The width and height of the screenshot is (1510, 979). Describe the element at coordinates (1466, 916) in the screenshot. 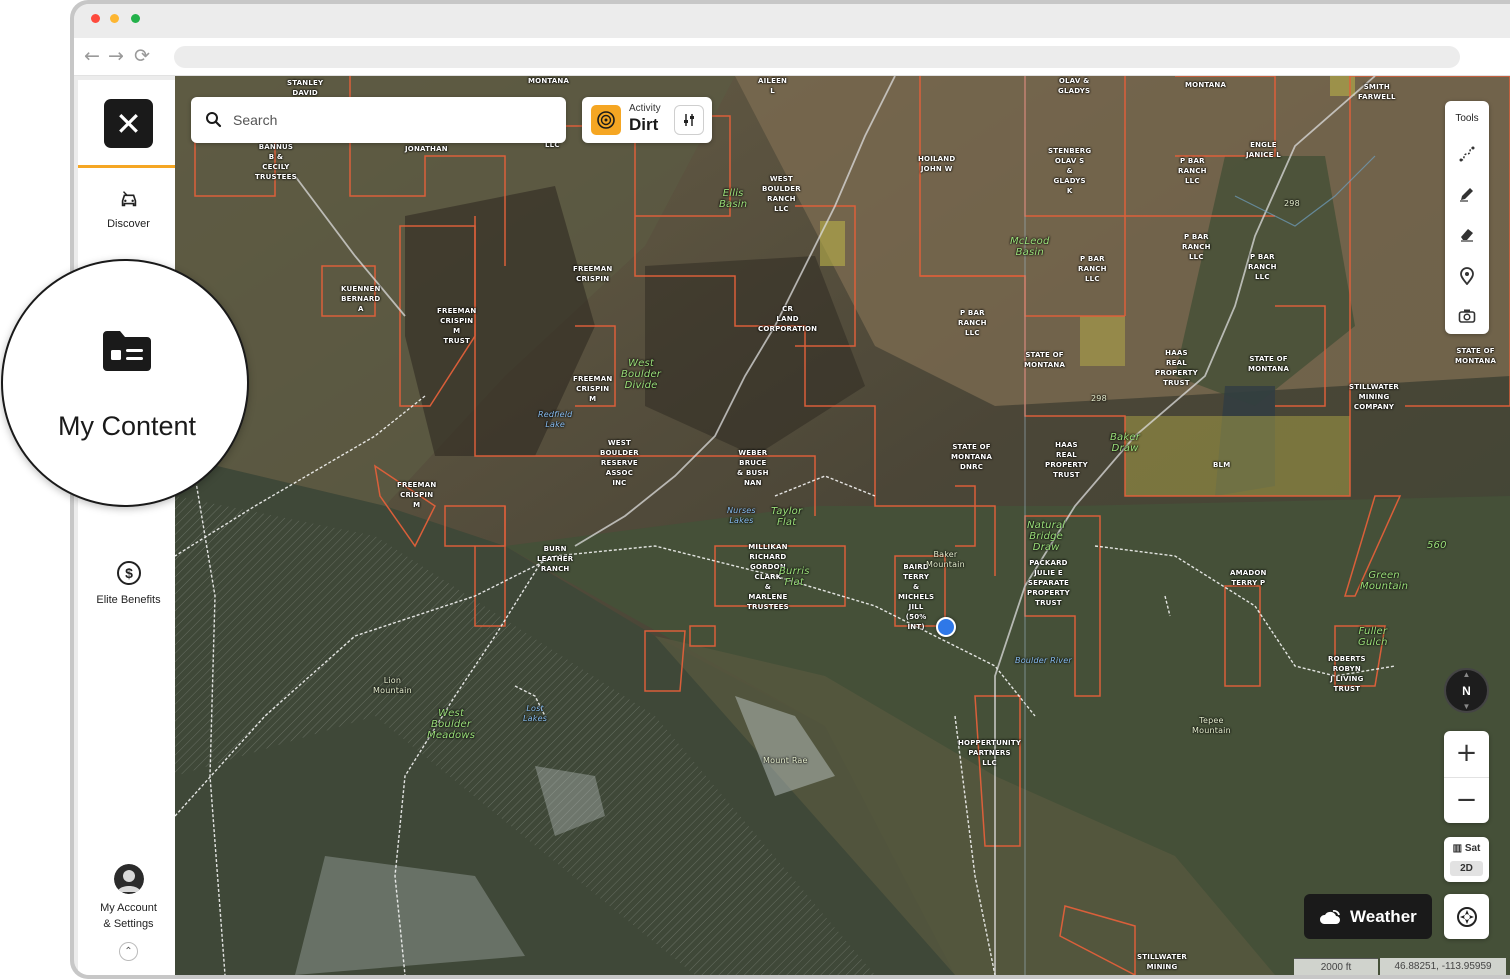

I see `locate-me-button` at that location.